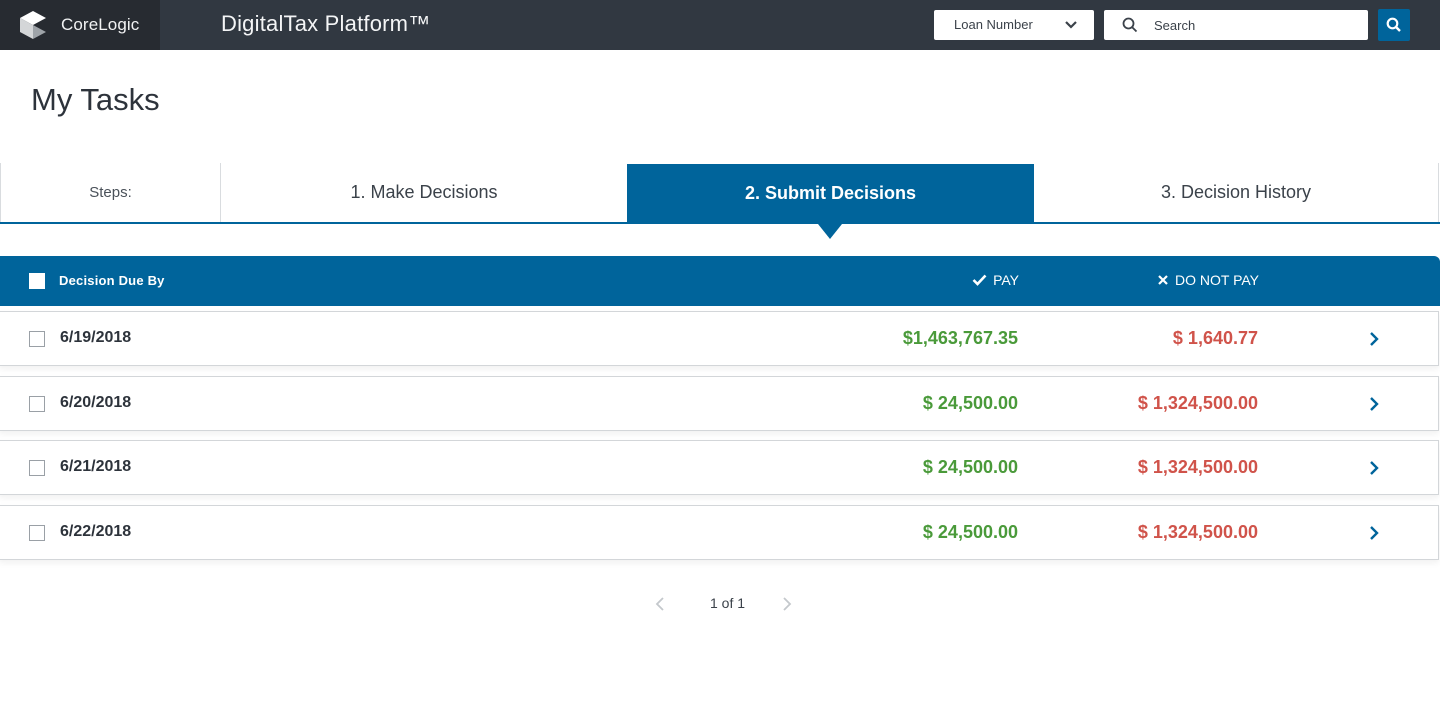  I want to click on next-page-icon, so click(787, 604).